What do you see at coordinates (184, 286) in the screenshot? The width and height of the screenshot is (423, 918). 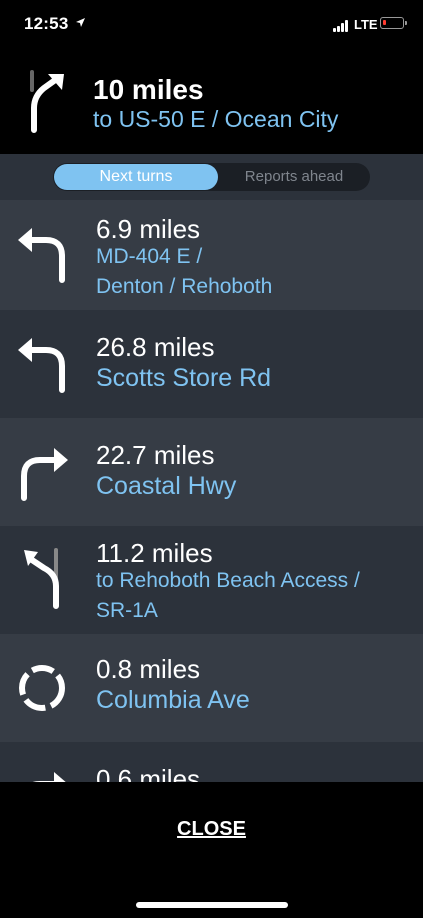 I see `turn-road-line2: Denton / Rehoboth` at bounding box center [184, 286].